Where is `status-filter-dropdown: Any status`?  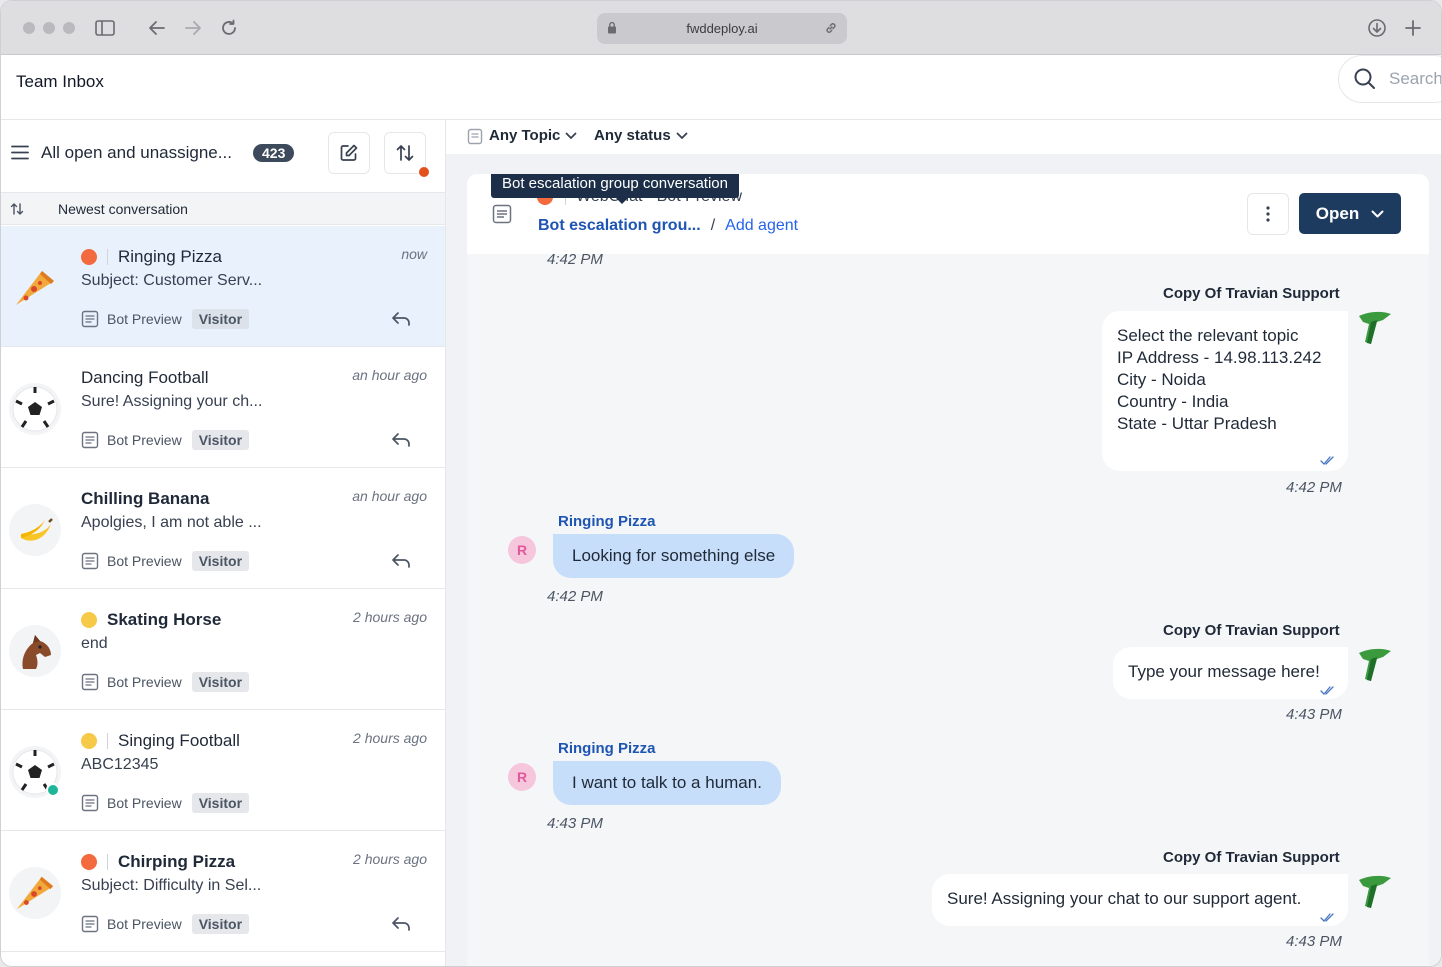 status-filter-dropdown: Any status is located at coordinates (641, 135).